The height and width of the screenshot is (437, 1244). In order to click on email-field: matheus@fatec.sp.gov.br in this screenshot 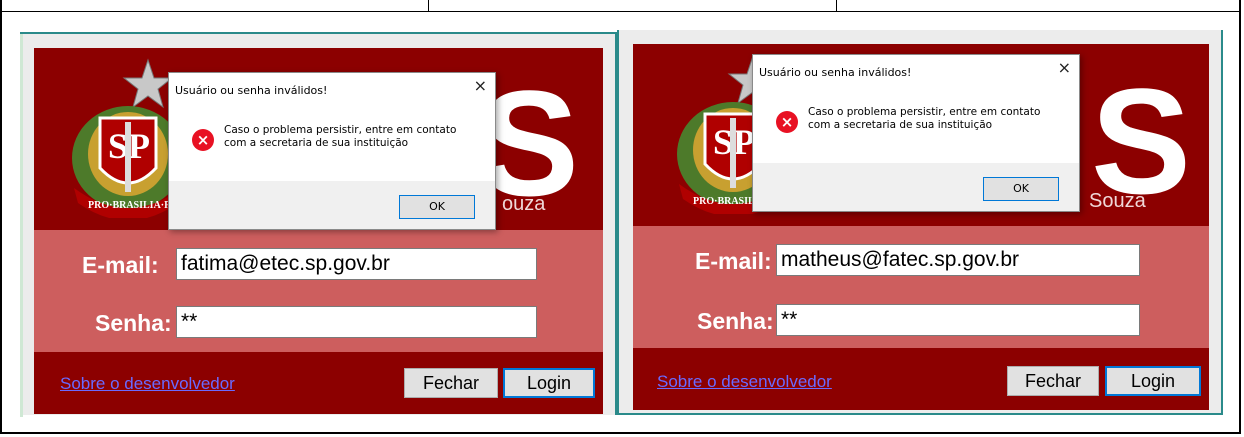, I will do `click(958, 260)`.